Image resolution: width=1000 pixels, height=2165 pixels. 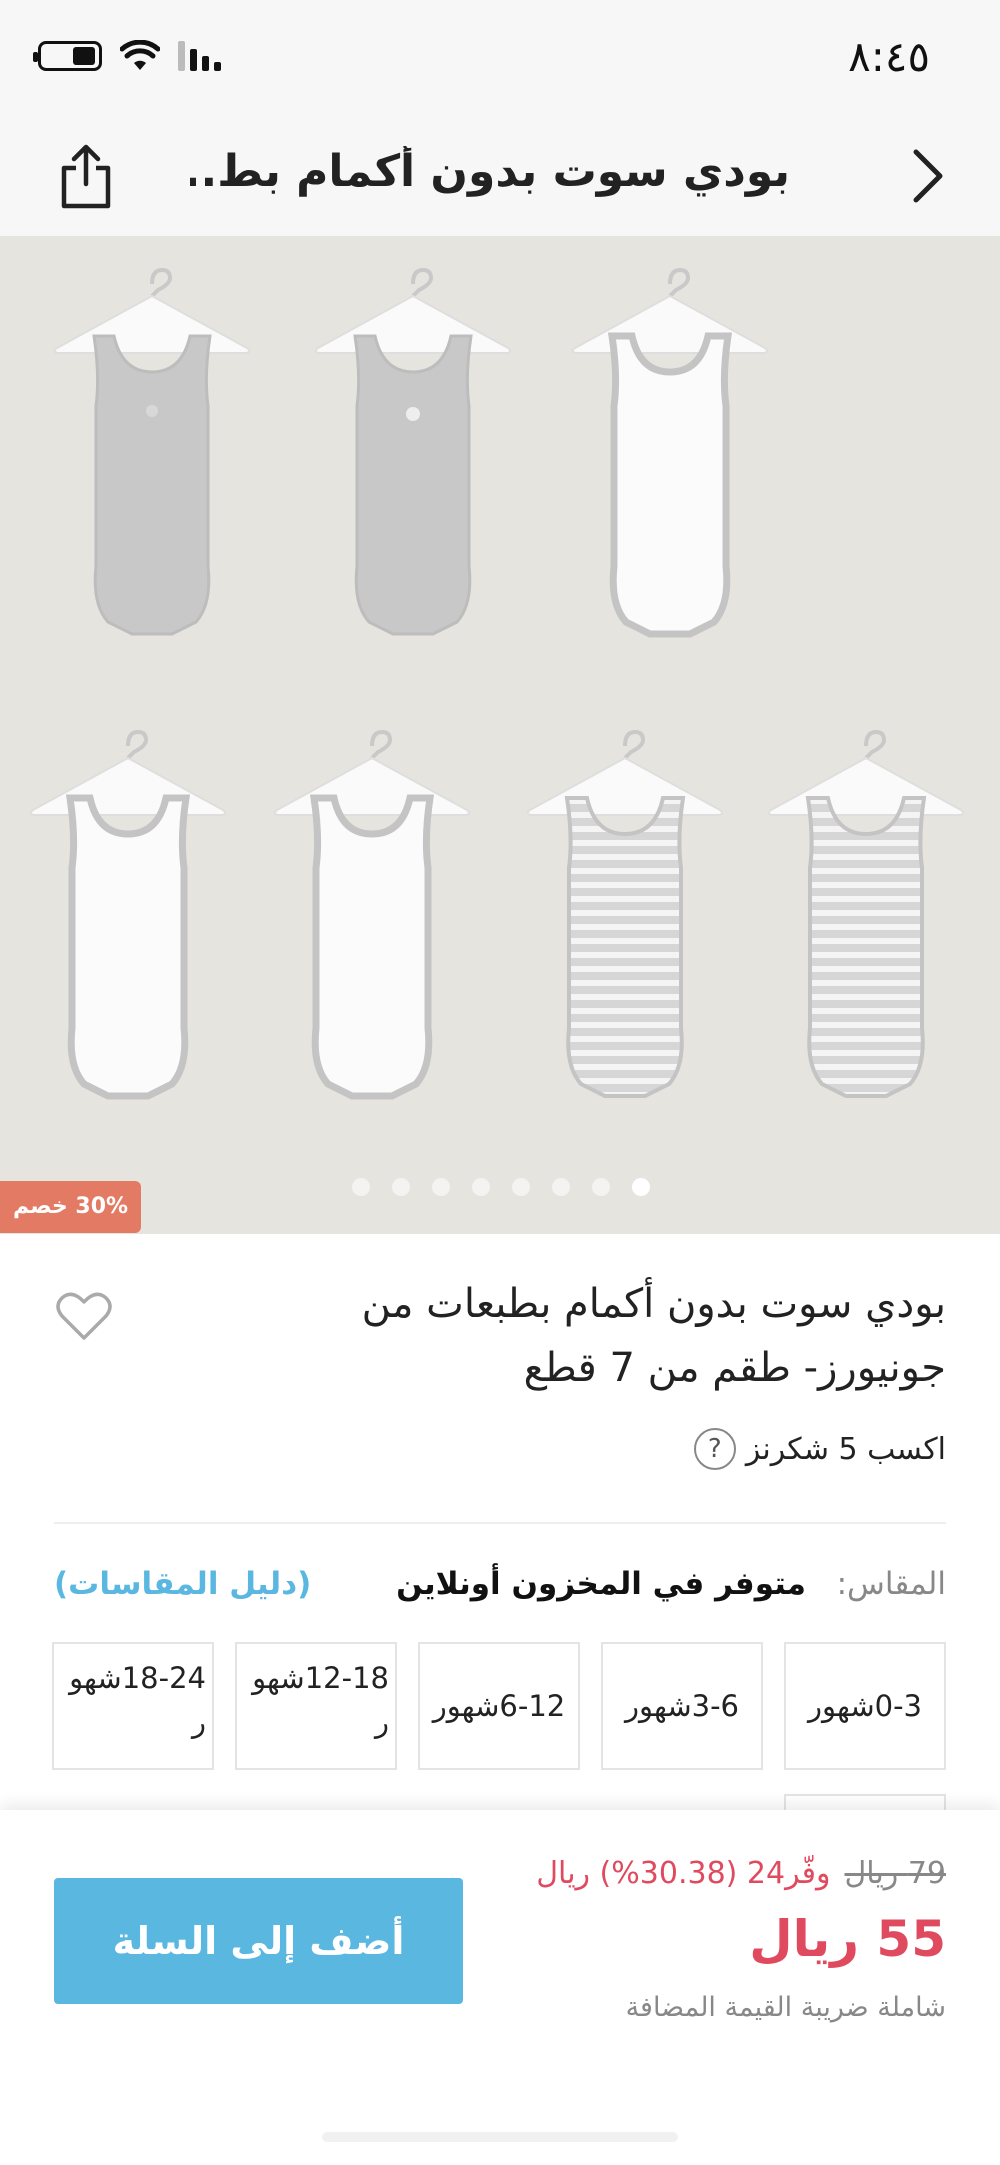 What do you see at coordinates (500, 1523) in the screenshot?
I see `divider` at bounding box center [500, 1523].